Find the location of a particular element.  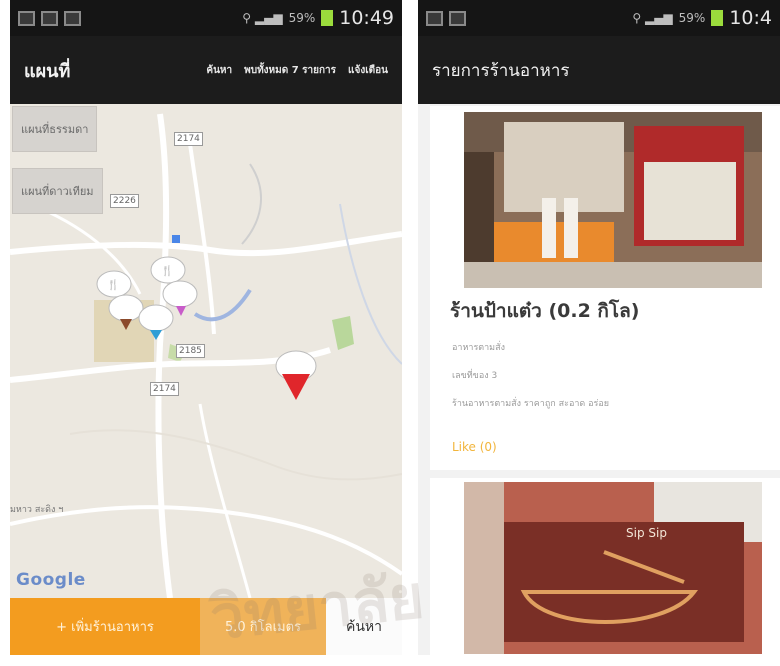

restaurant-name: ร้านป้าแต๋ว (0.2 กิโล) is located at coordinates (545, 311).